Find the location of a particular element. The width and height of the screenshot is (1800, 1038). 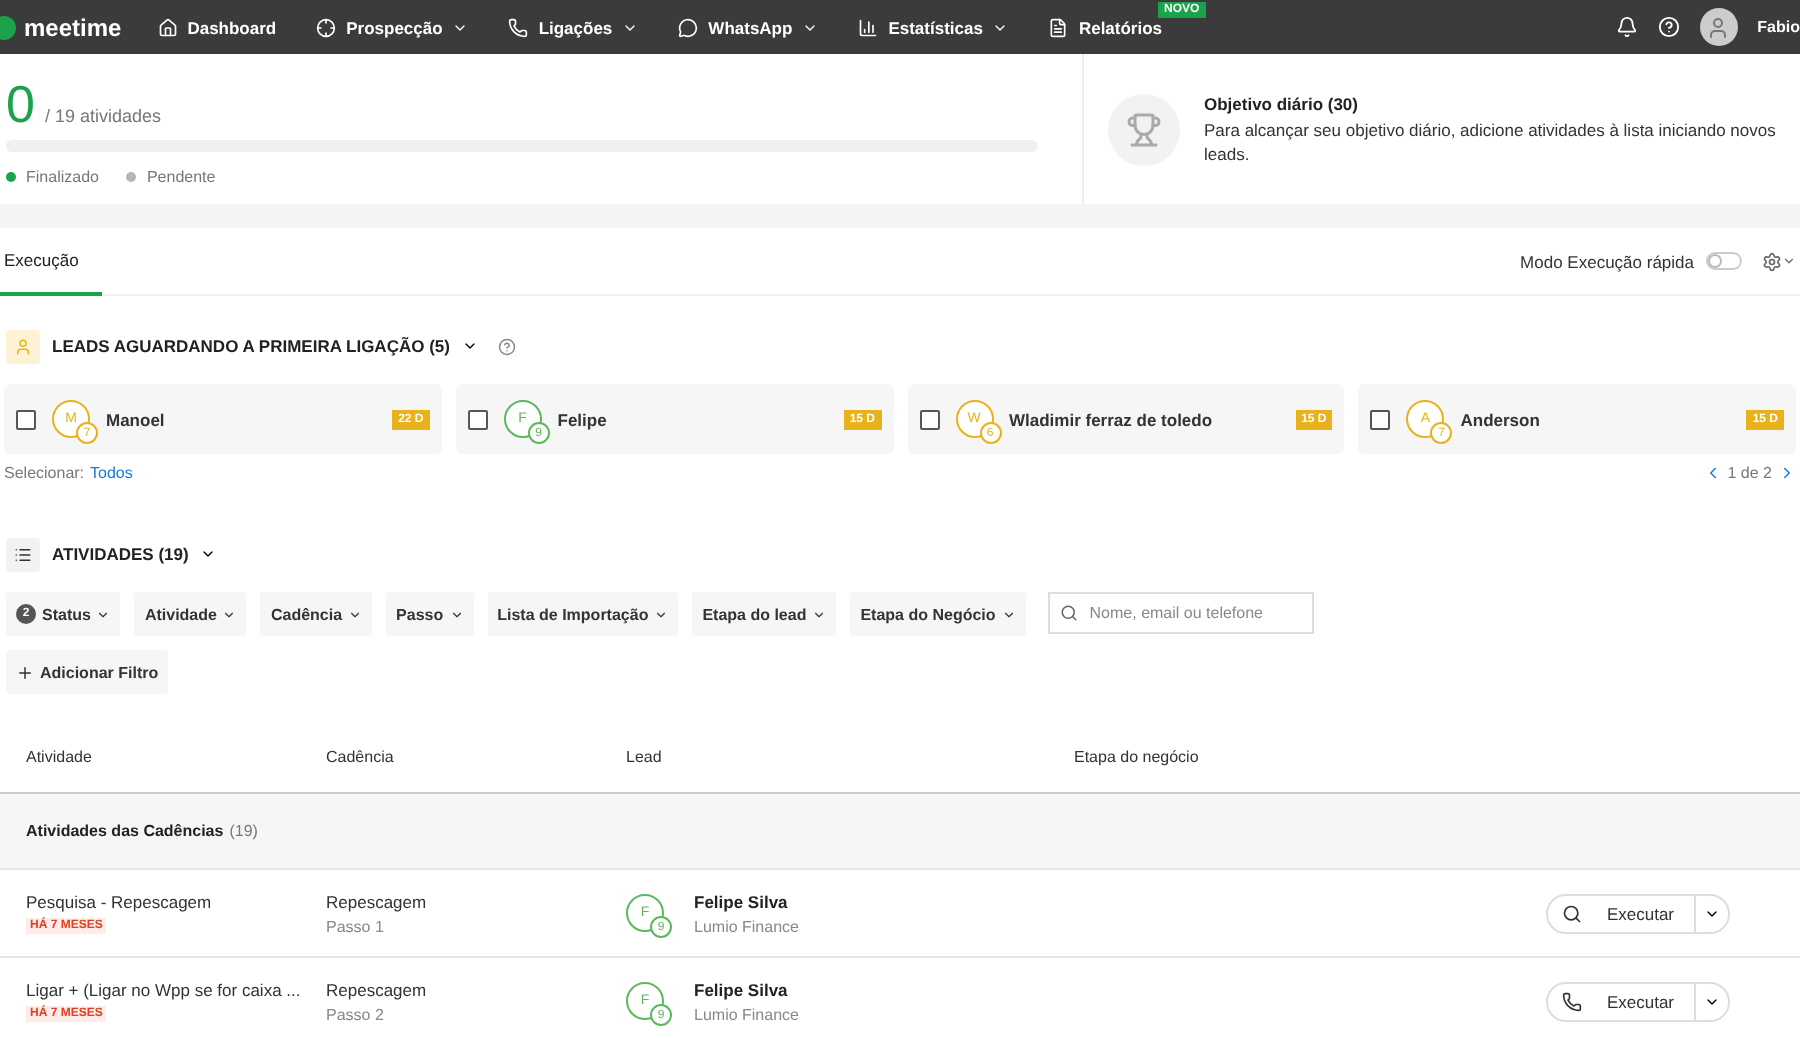

notification-icon is located at coordinates (1626, 27).